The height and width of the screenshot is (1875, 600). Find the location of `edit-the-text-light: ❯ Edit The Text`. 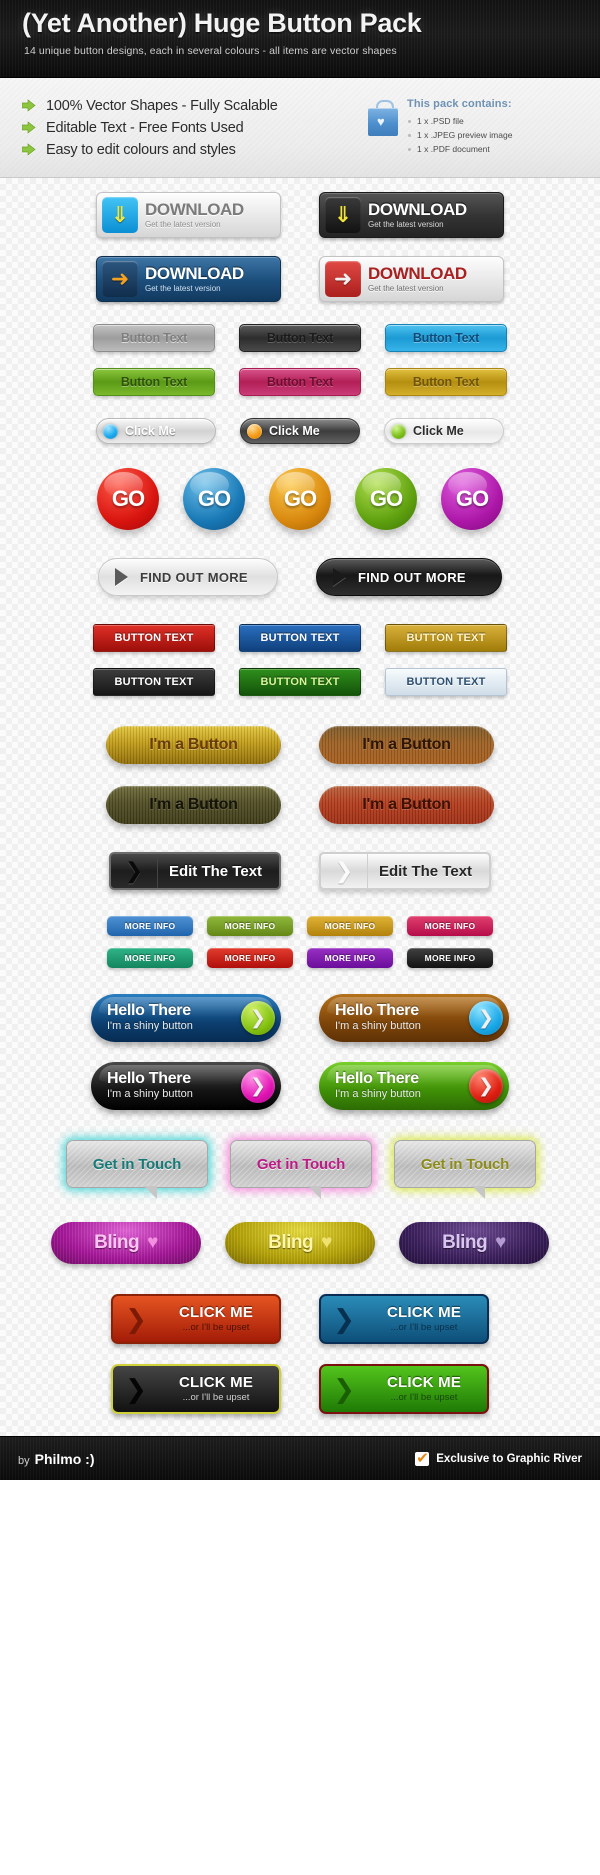

edit-the-text-light: ❯ Edit The Text is located at coordinates (405, 871).